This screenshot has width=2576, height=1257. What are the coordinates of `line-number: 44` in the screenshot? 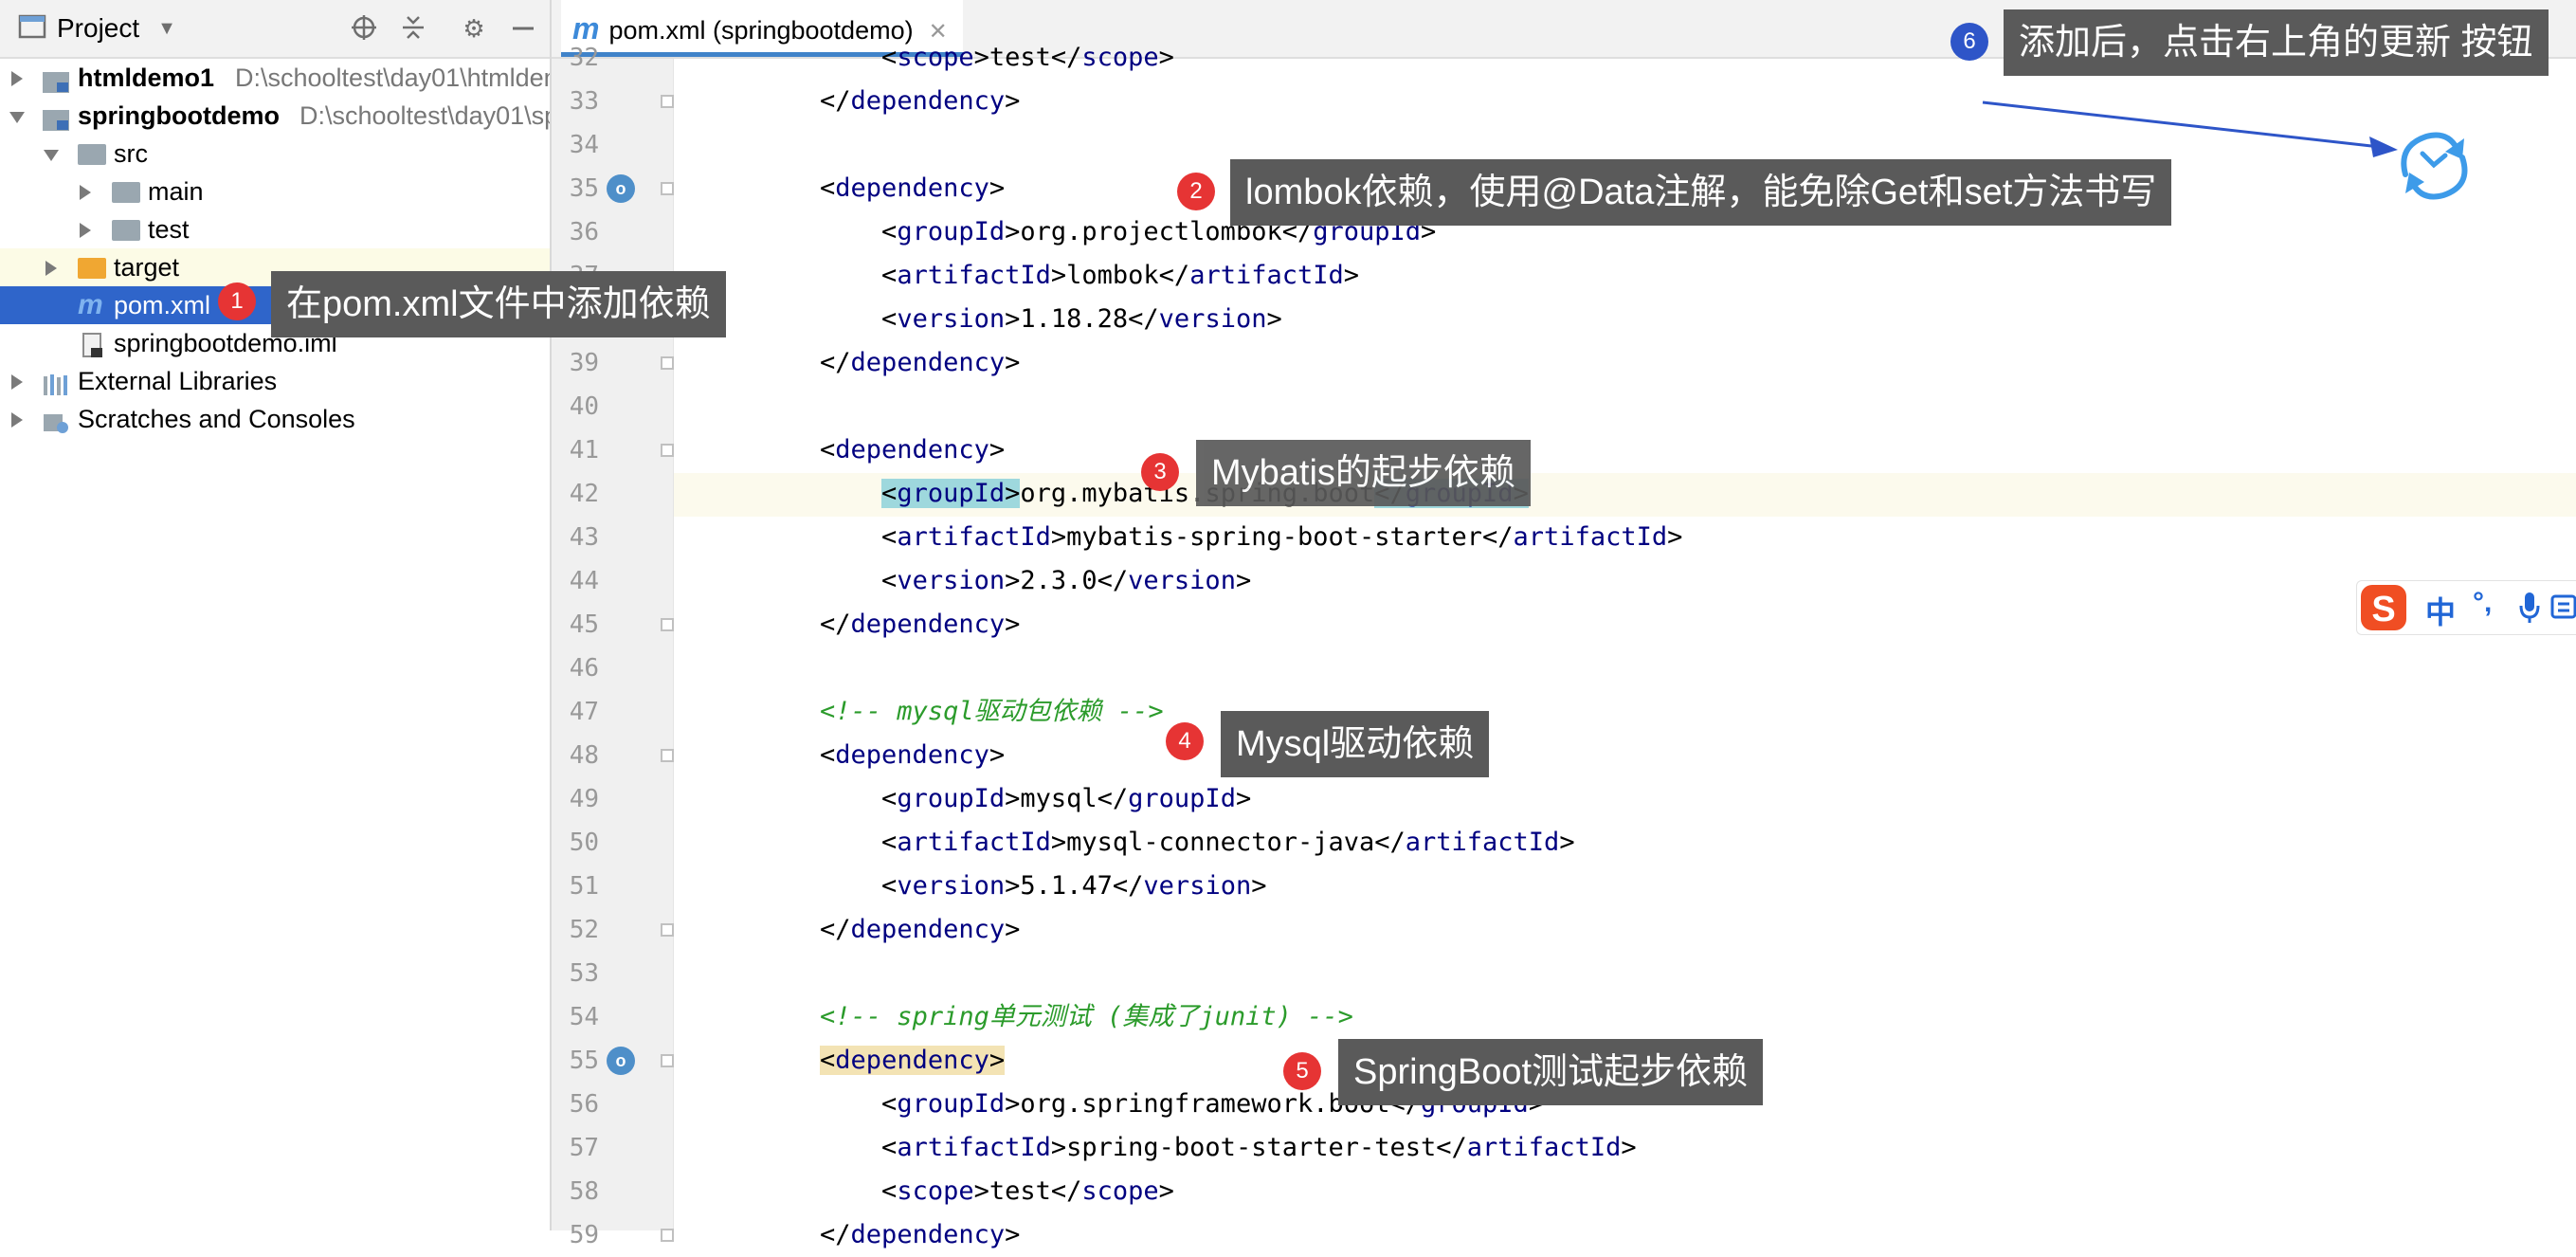 It's located at (584, 581).